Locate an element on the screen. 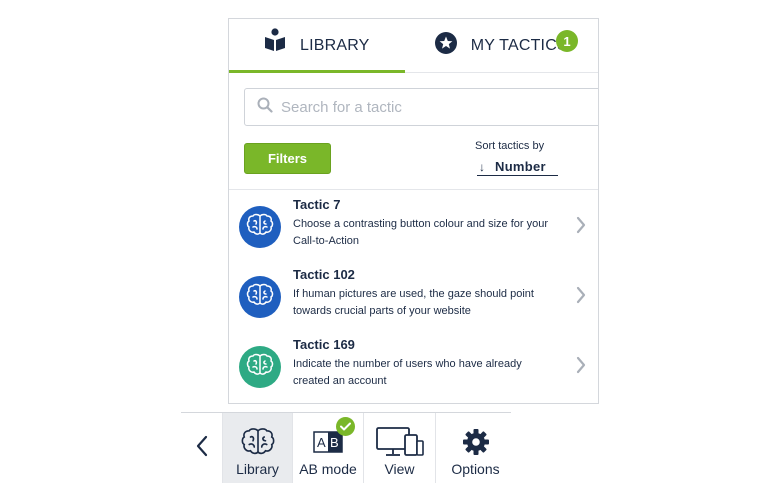  tab-bar: LIBRARY MY TACTICS 1 is located at coordinates (413, 46).